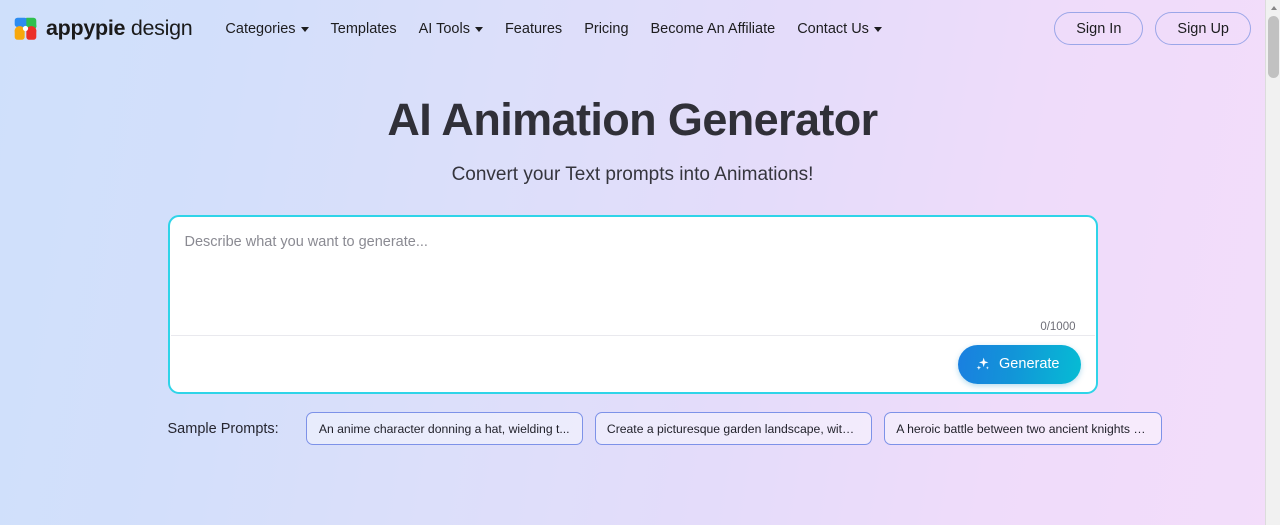  What do you see at coordinates (1152, 28) in the screenshot?
I see `header-actions: Sign In Sign Up` at bounding box center [1152, 28].